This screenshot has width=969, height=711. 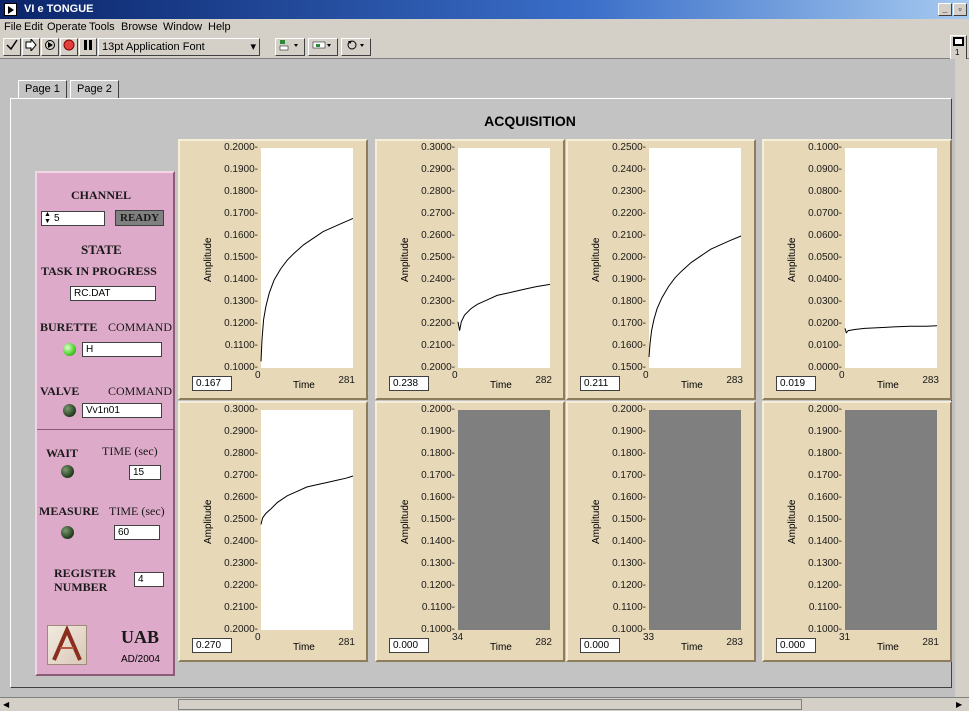 I want to click on y-tick-label: 0.1800-, so click(x=629, y=301).